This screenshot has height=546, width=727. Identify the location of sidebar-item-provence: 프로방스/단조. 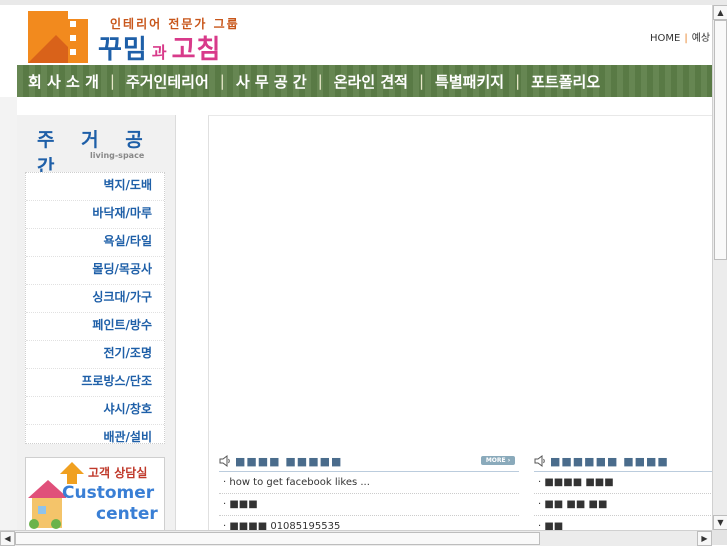
(95, 383).